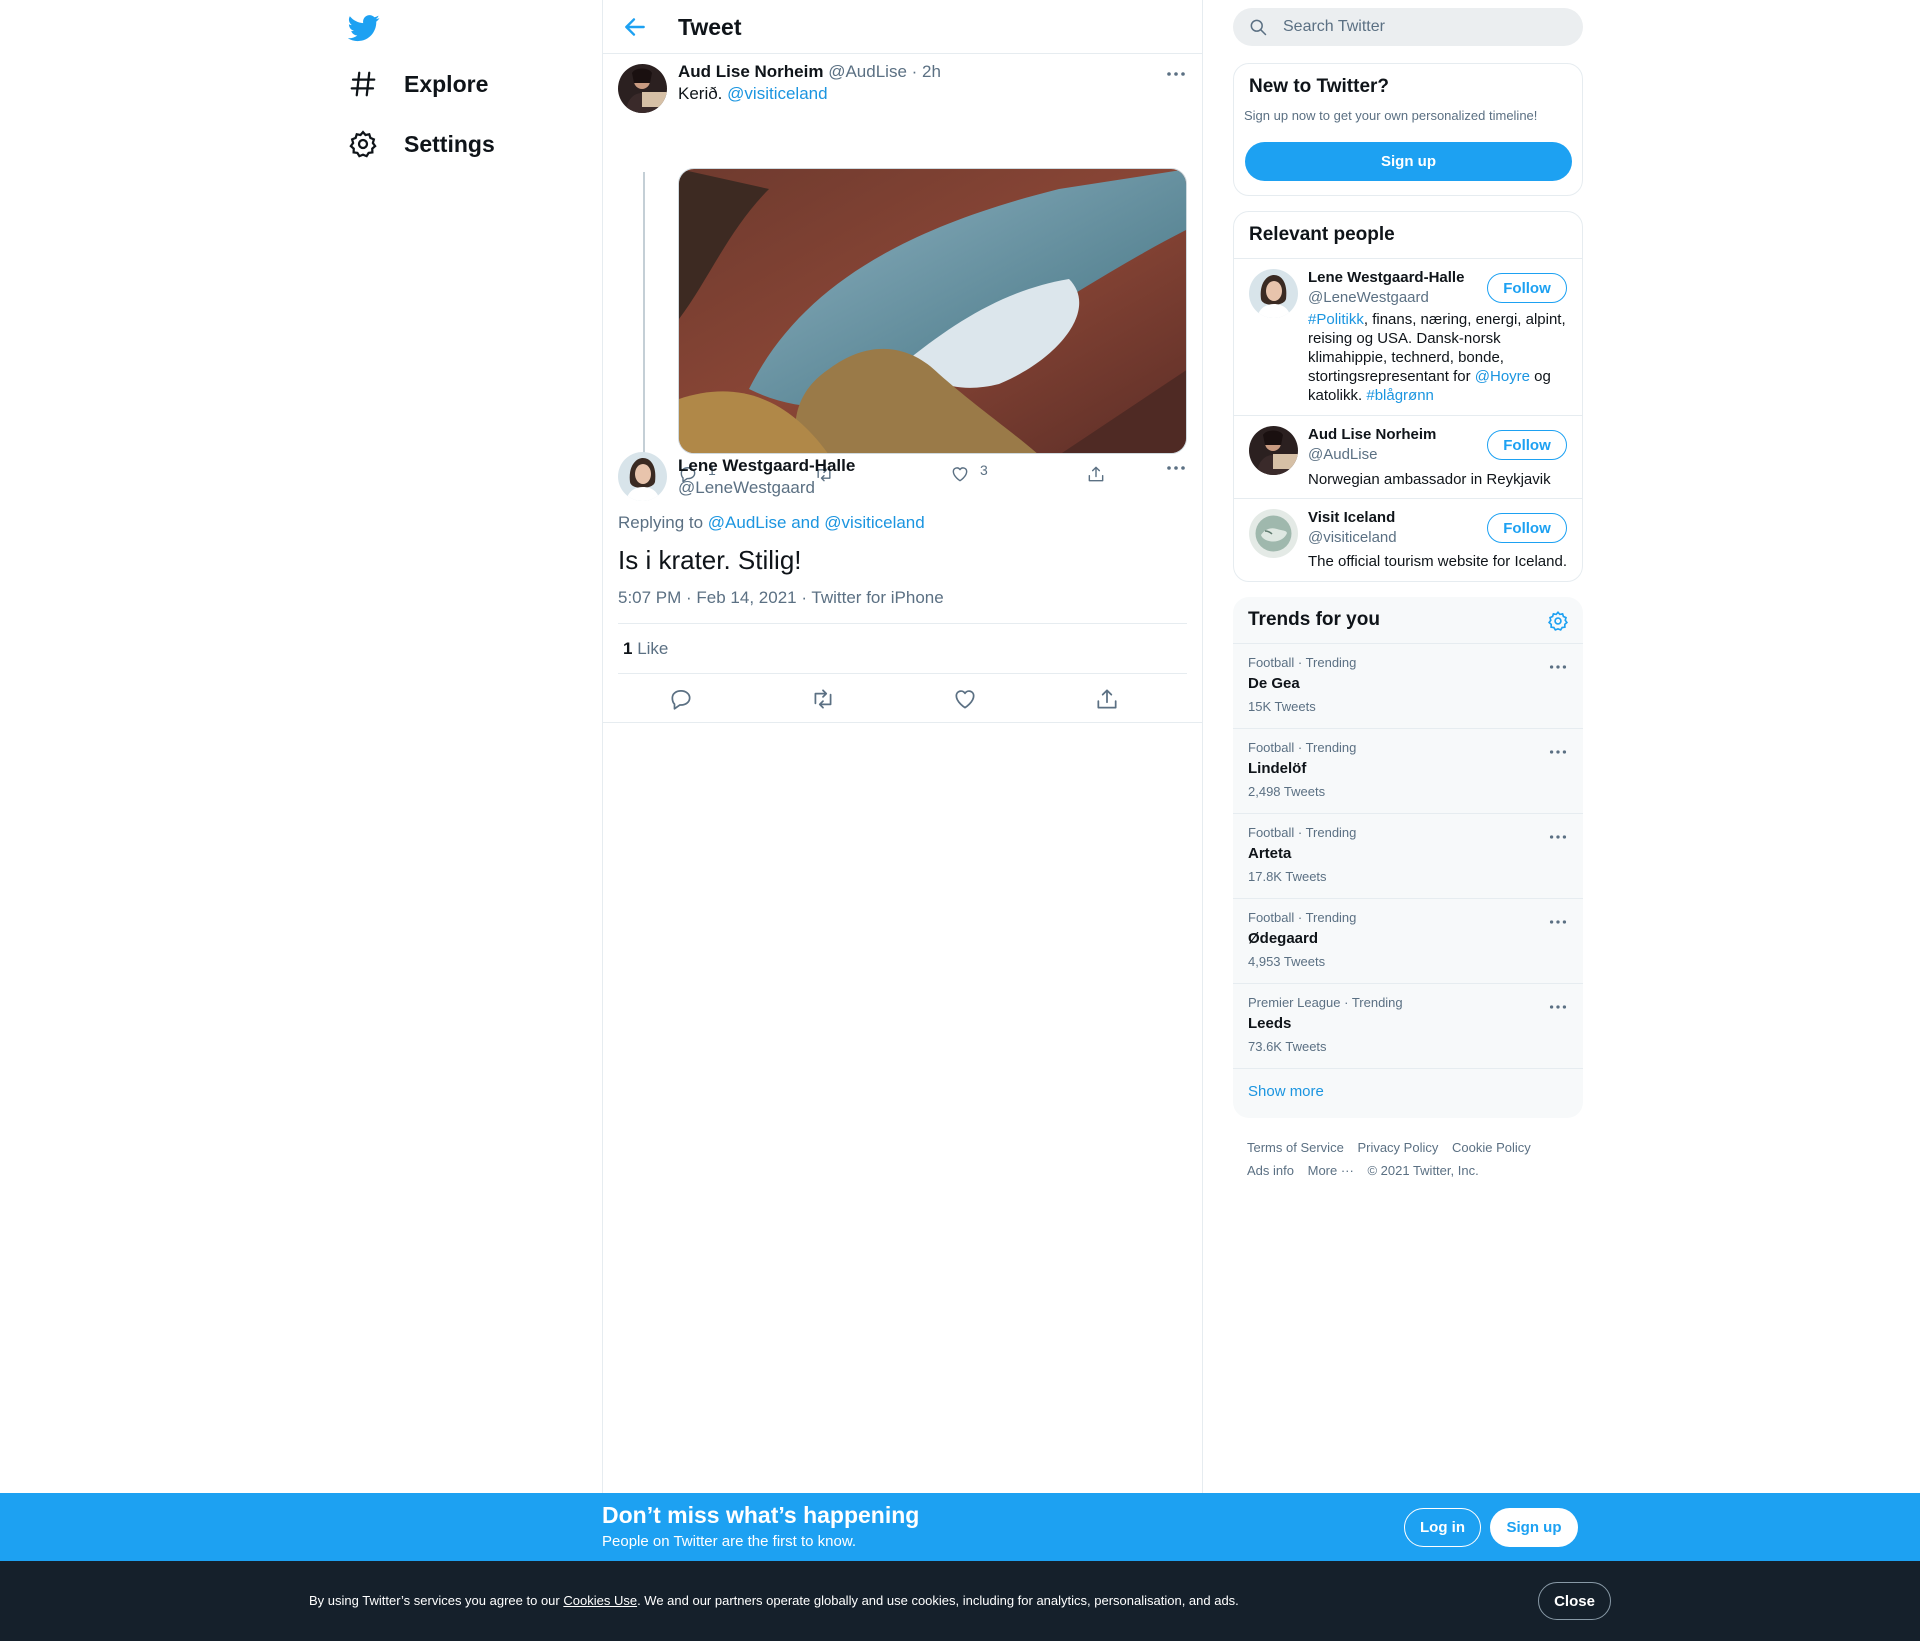 This screenshot has width=1920, height=1641. Describe the element at coordinates (984, 470) in the screenshot. I see `like-count: 3` at that location.